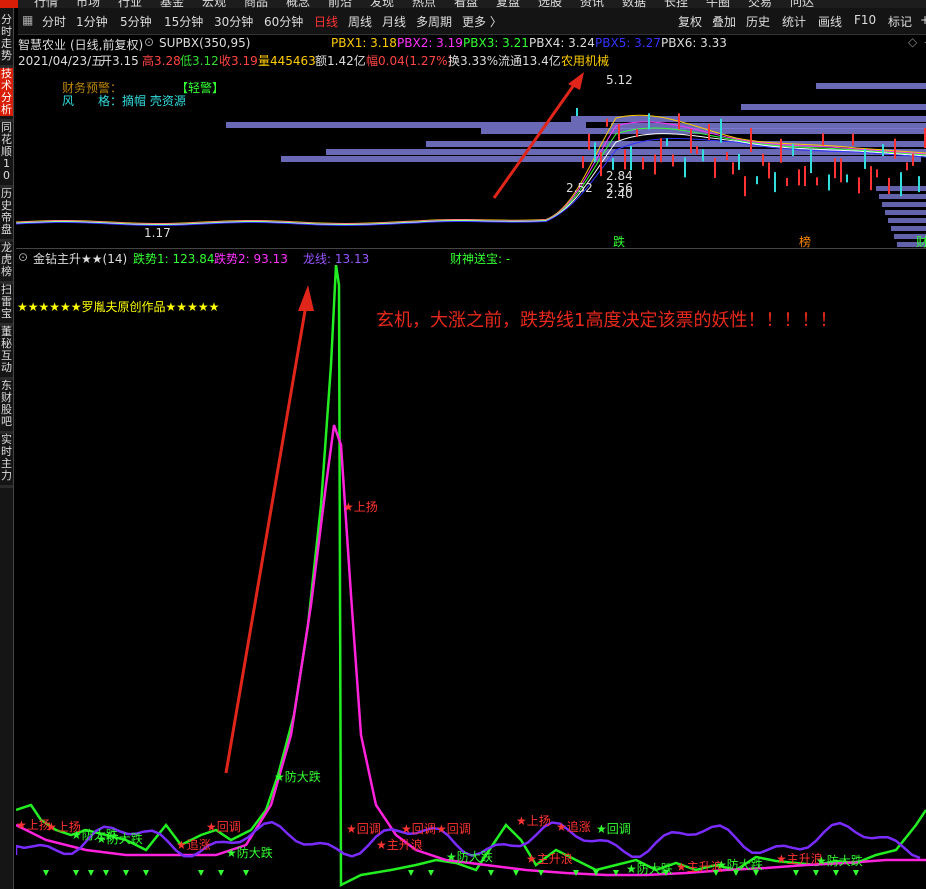 The height and width of the screenshot is (889, 926). I want to click on period-tab-10: 更多 〉, so click(482, 21).